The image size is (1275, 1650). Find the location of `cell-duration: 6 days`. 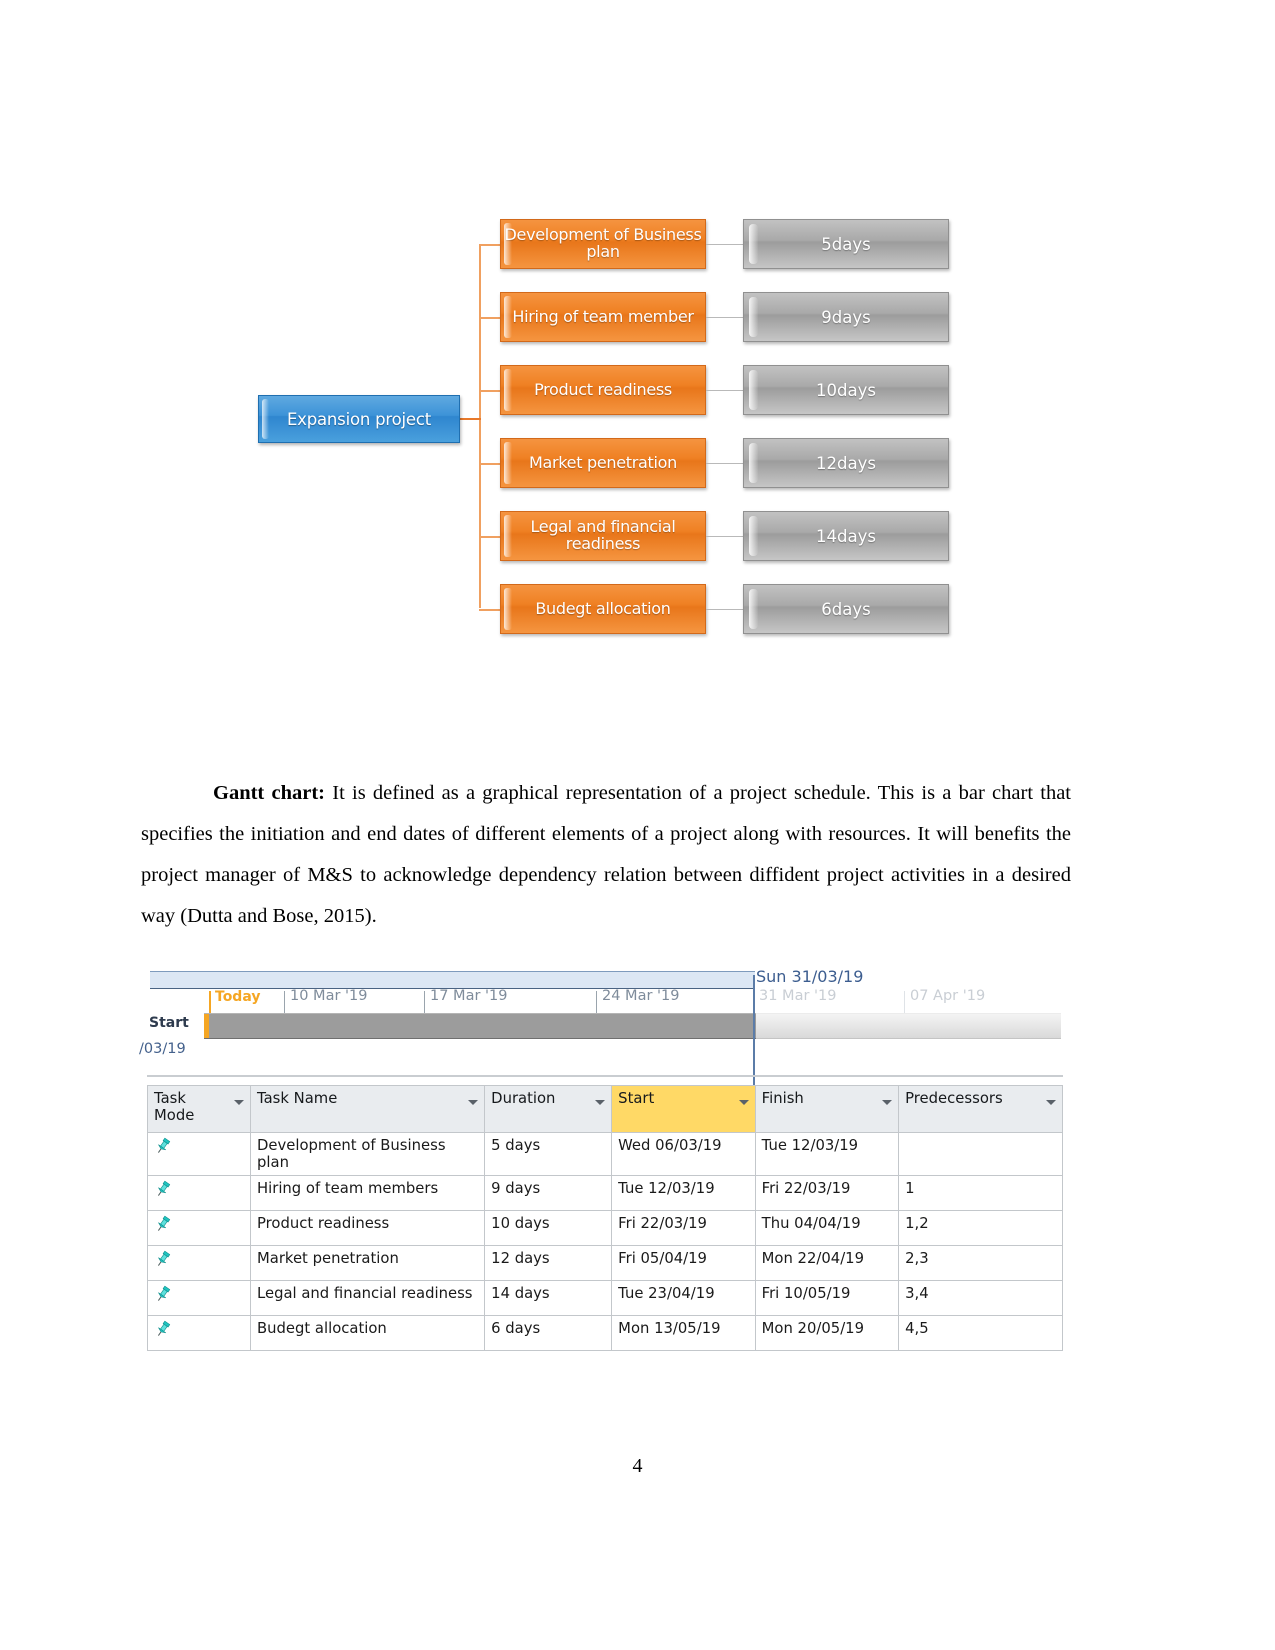

cell-duration: 6 days is located at coordinates (548, 1333).